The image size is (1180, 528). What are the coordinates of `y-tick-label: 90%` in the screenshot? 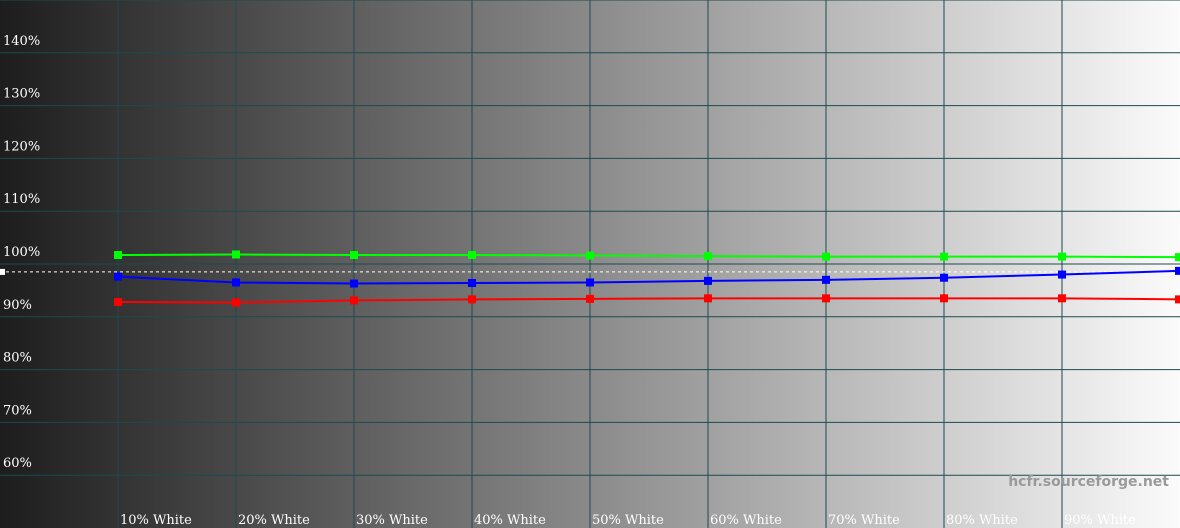 It's located at (17, 305).